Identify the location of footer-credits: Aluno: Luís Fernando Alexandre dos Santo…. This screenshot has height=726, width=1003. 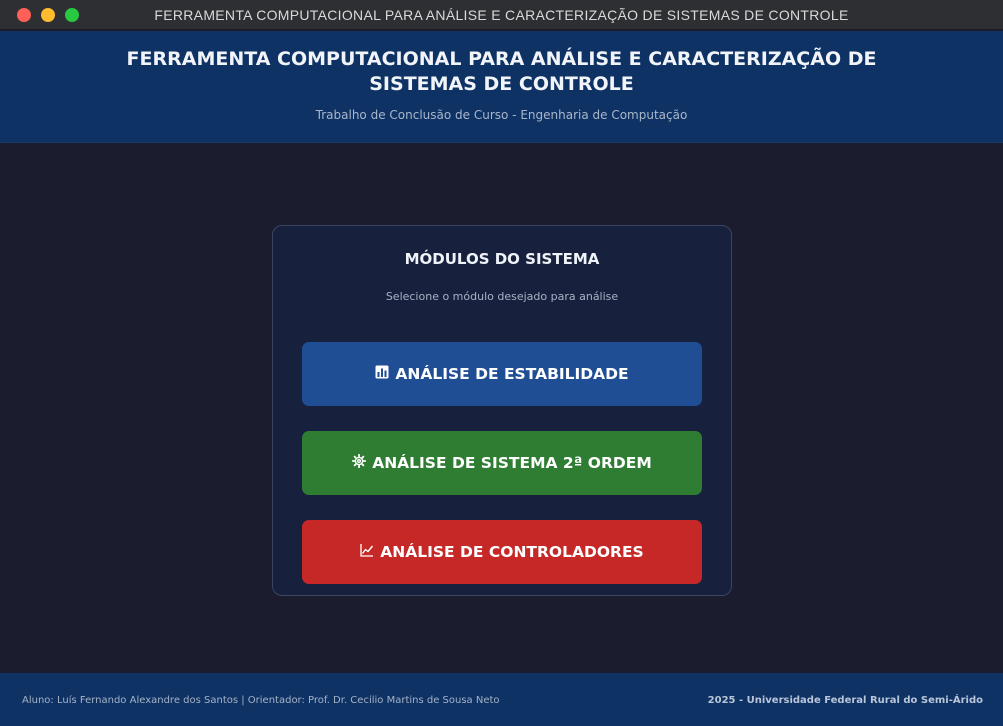
(261, 700).